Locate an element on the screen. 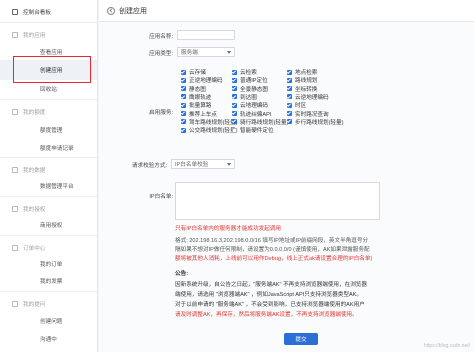 Image resolution: width=474 pixels, height=352 pixels. service-checkbox-item: 步行路线规划(轻量) is located at coordinates (315, 122).